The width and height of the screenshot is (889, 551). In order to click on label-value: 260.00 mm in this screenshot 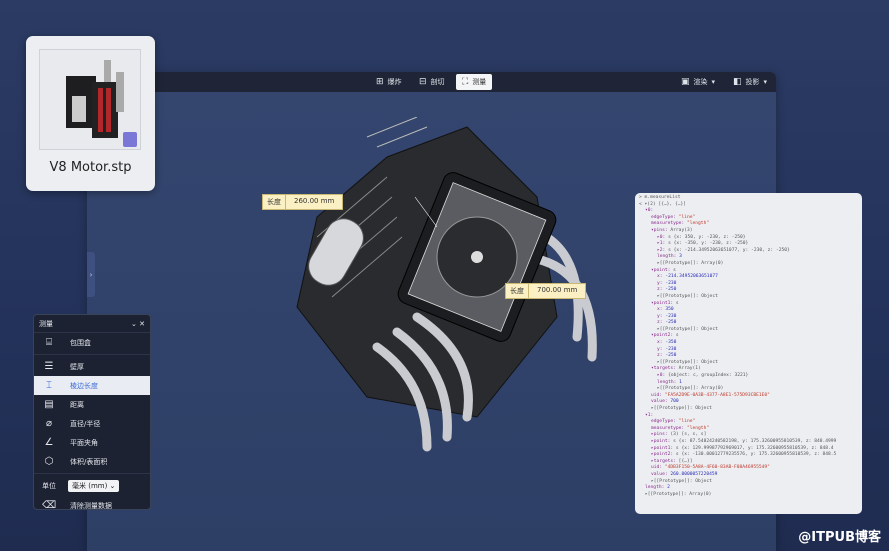, I will do `click(313, 202)`.